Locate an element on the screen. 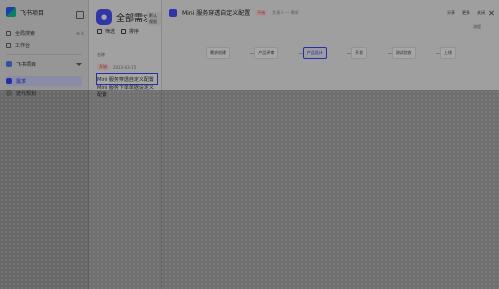  space-label: 飞书项目 is located at coordinates (26, 64).